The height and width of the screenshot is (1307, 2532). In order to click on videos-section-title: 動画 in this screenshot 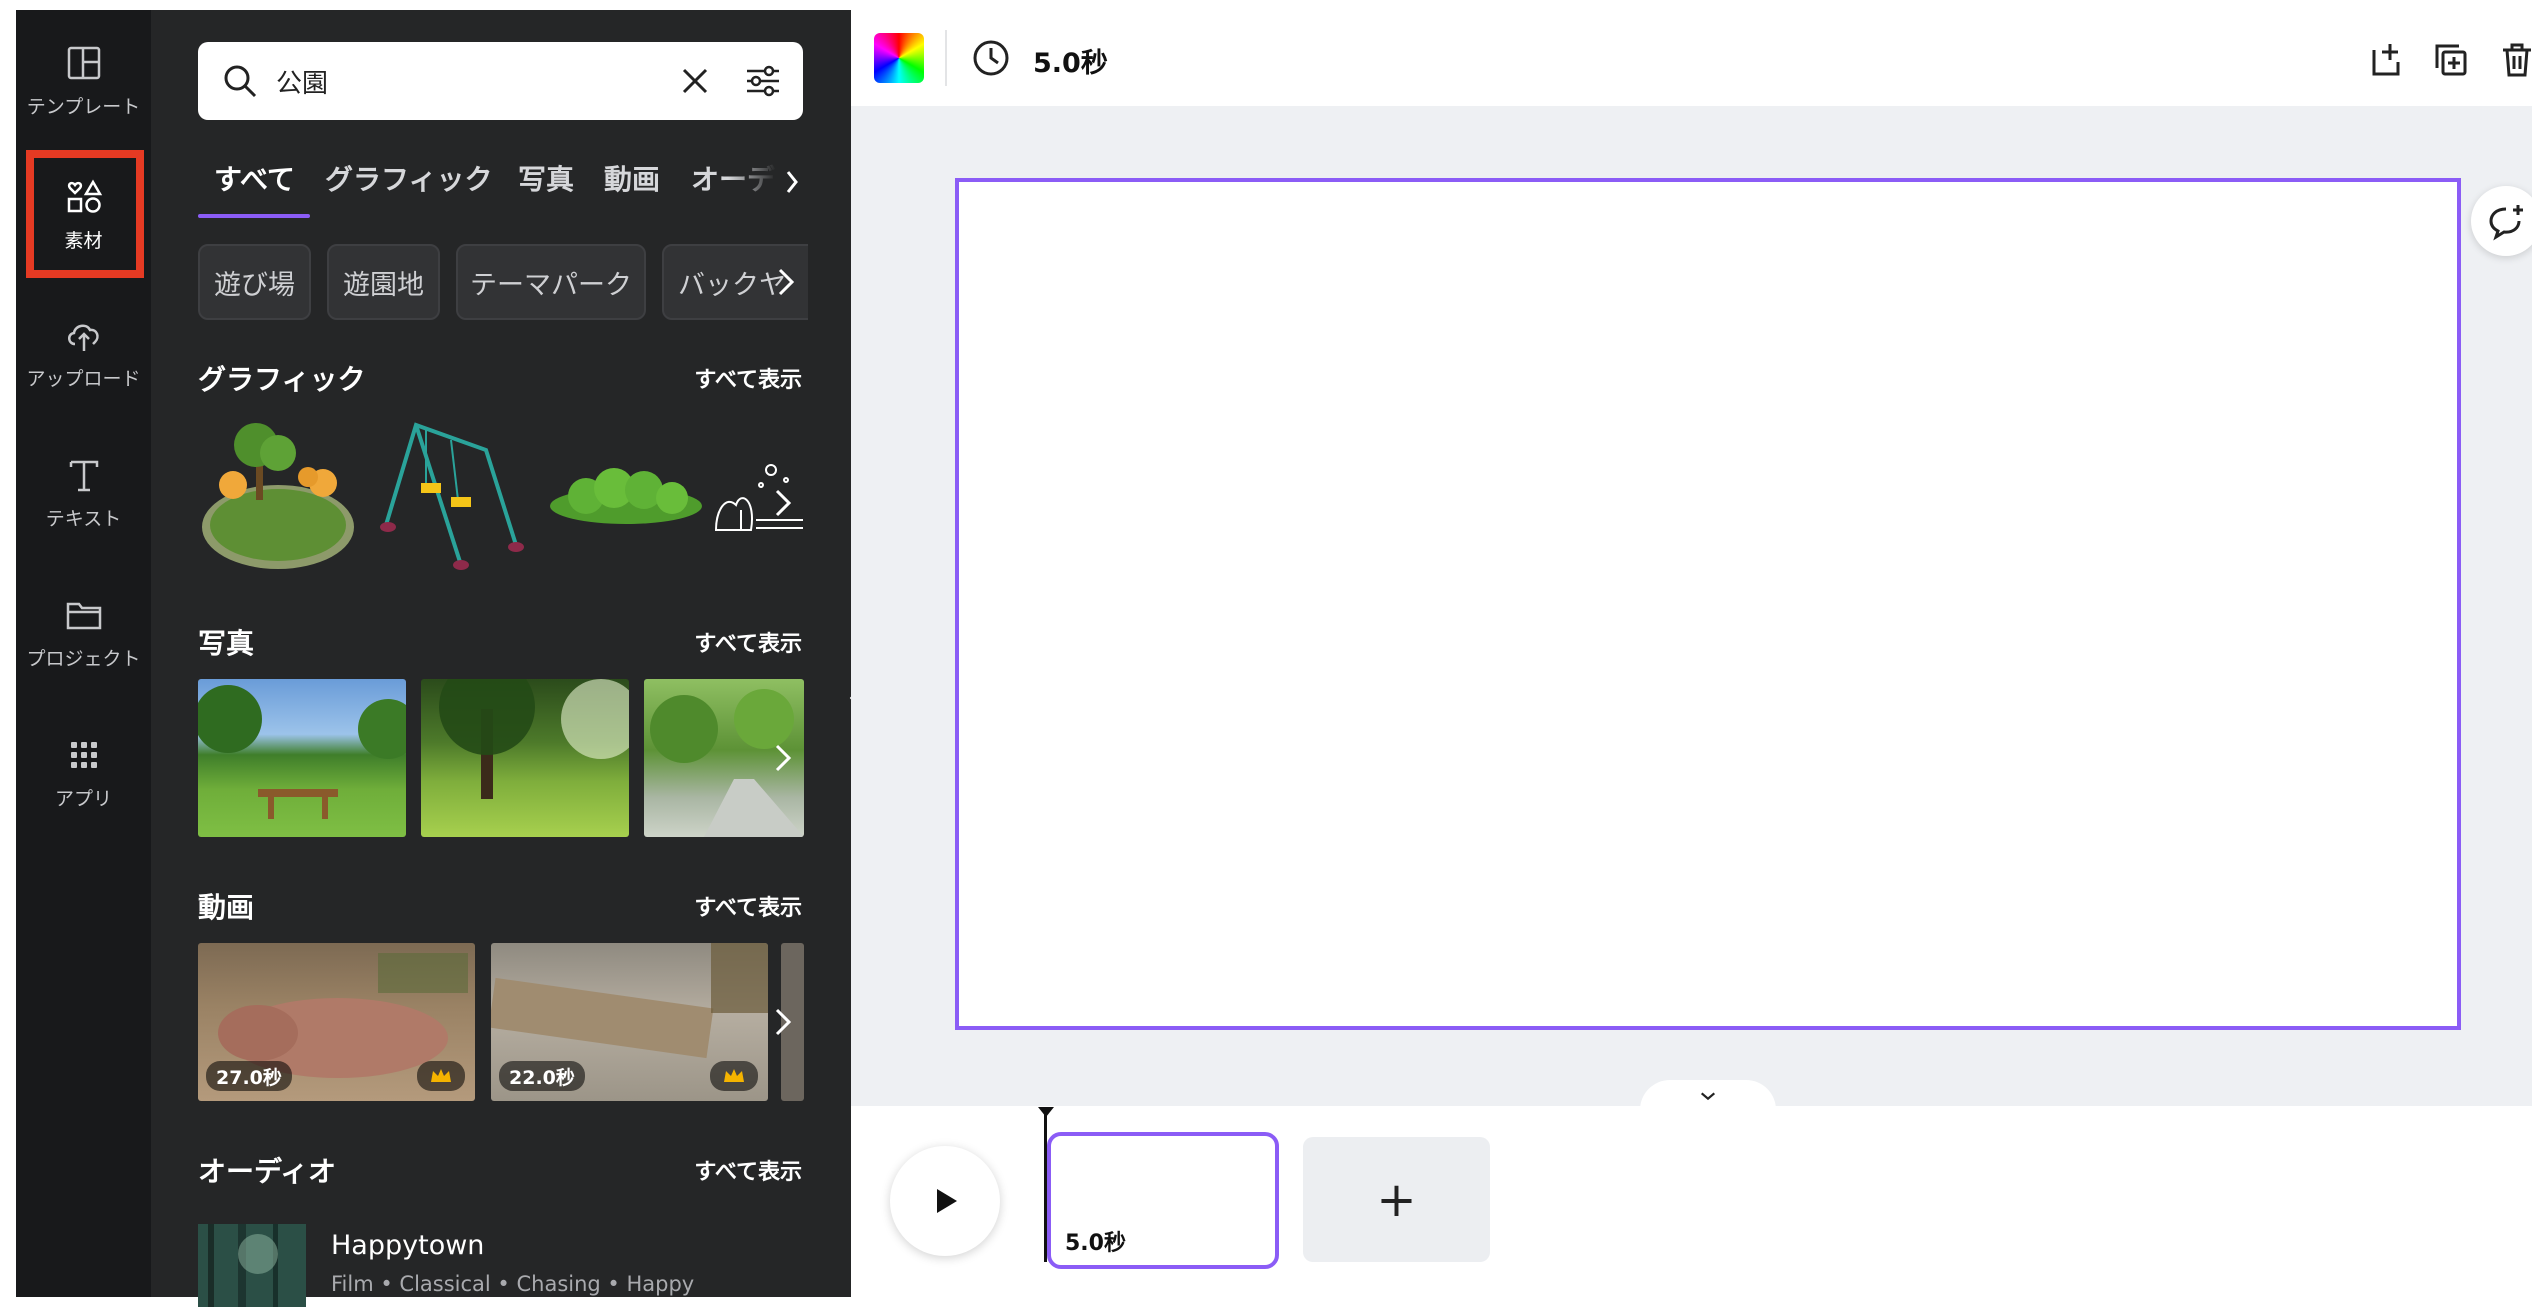, I will do `click(226, 907)`.